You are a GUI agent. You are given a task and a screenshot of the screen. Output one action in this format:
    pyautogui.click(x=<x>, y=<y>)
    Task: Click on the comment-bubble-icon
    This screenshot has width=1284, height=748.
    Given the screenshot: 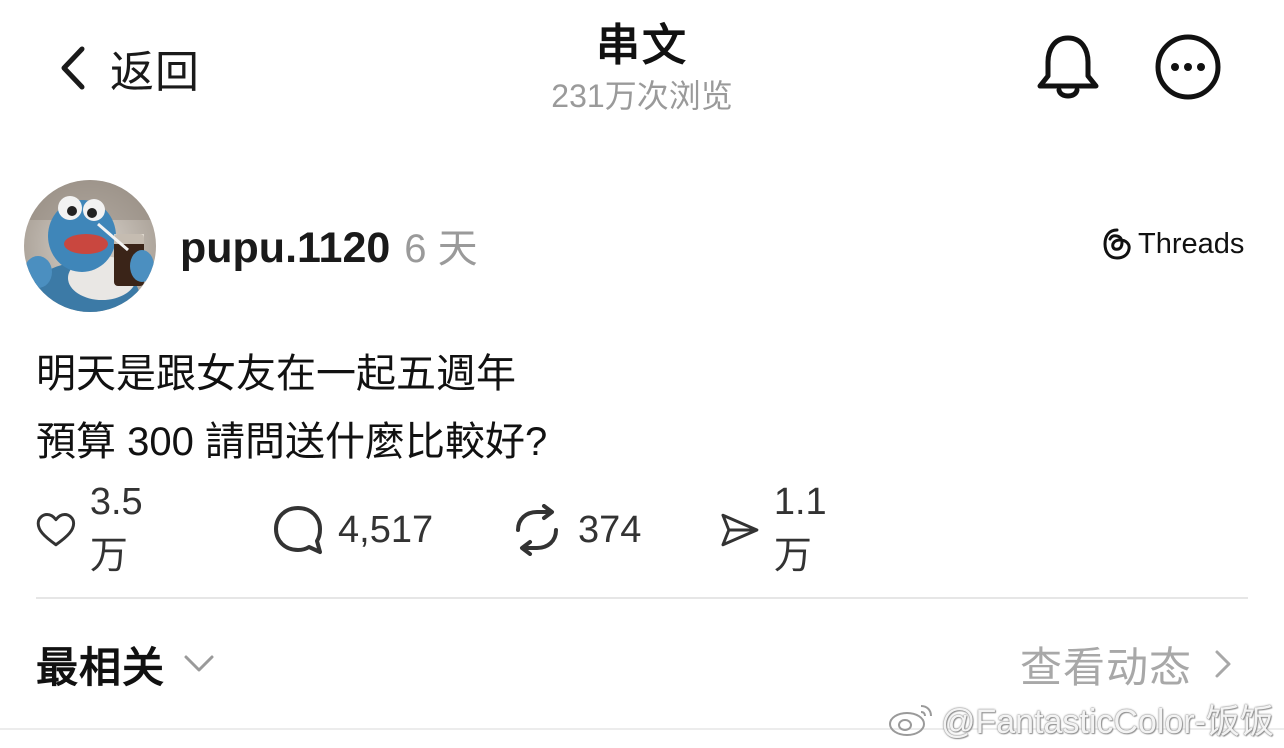 What is the action you would take?
    pyautogui.click(x=298, y=530)
    